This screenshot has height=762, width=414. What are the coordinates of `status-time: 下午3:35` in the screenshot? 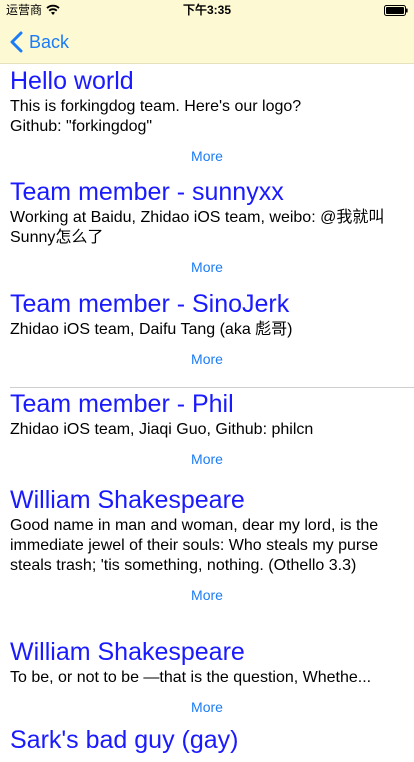 It's located at (207, 10).